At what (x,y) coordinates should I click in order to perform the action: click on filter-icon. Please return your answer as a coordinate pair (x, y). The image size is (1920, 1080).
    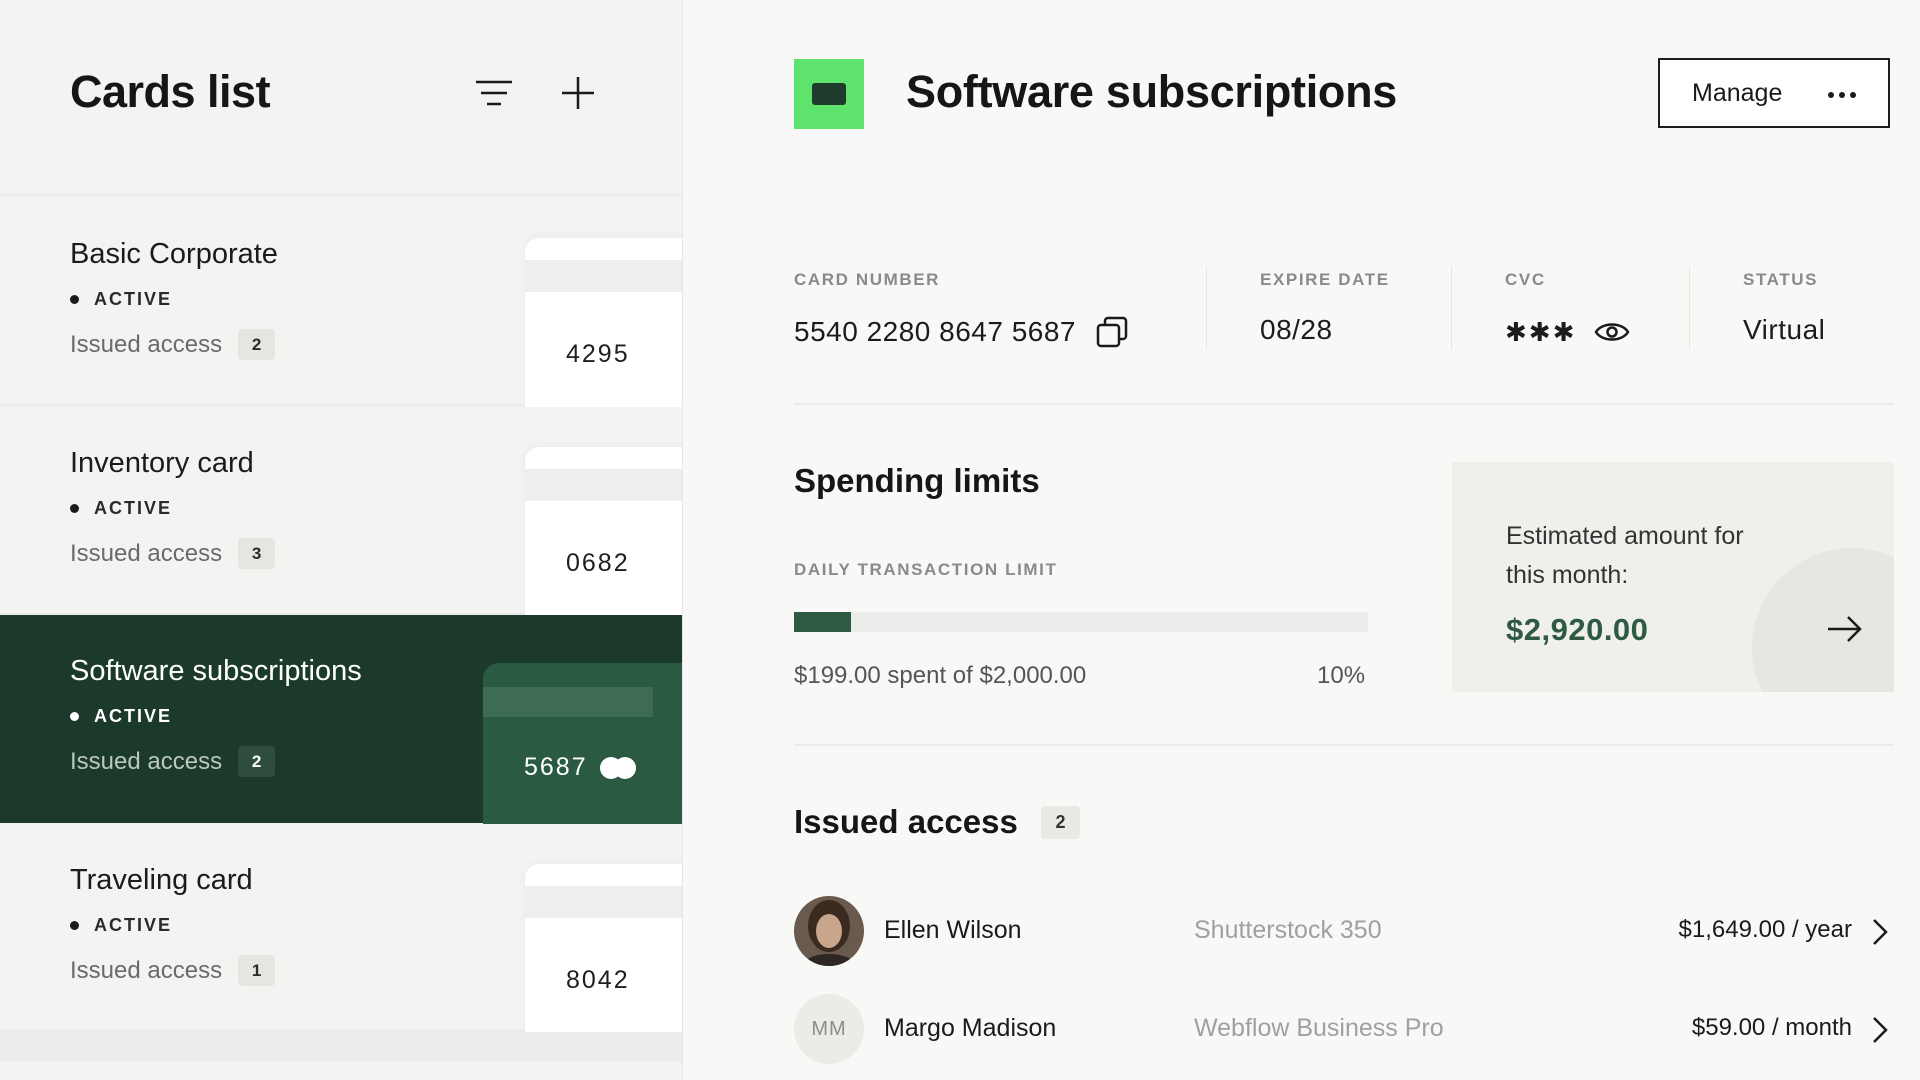
    Looking at the image, I should click on (494, 93).